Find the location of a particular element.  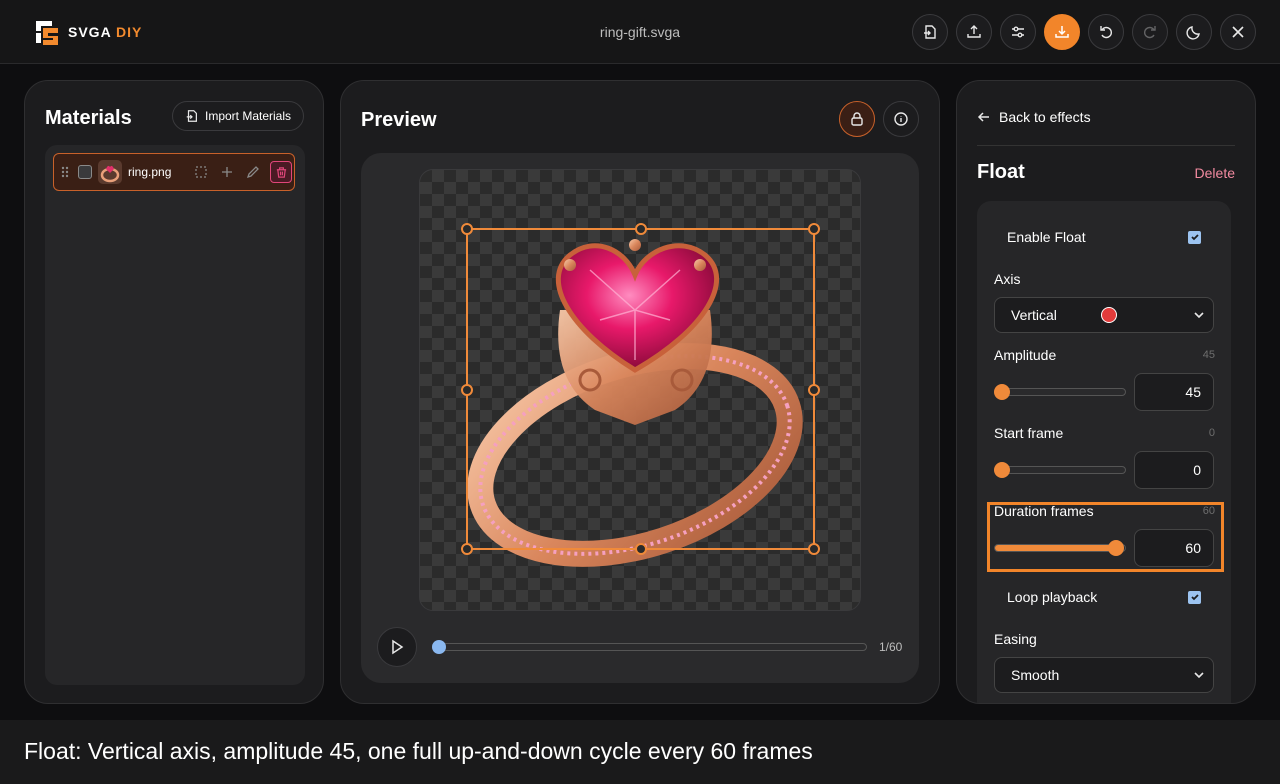

axis-color-swatch is located at coordinates (1108, 315).